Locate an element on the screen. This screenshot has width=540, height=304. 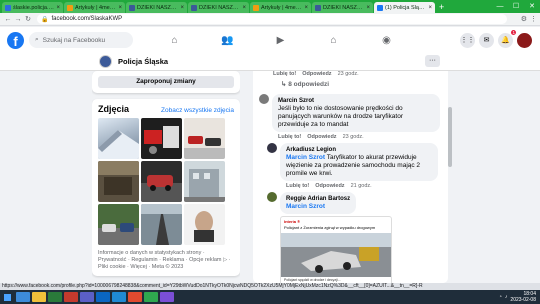
propose-changes-button: Zaproponuj zmiany is located at coordinates (166, 82).